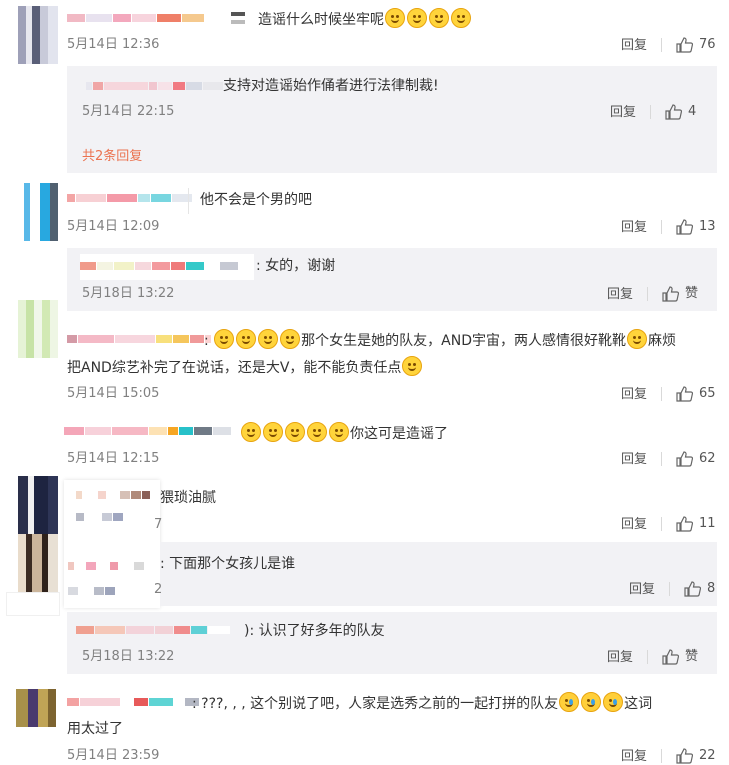 The width and height of the screenshot is (729, 765). Describe the element at coordinates (128, 111) in the screenshot. I see `reply-time: 5月14日 22:15` at that location.